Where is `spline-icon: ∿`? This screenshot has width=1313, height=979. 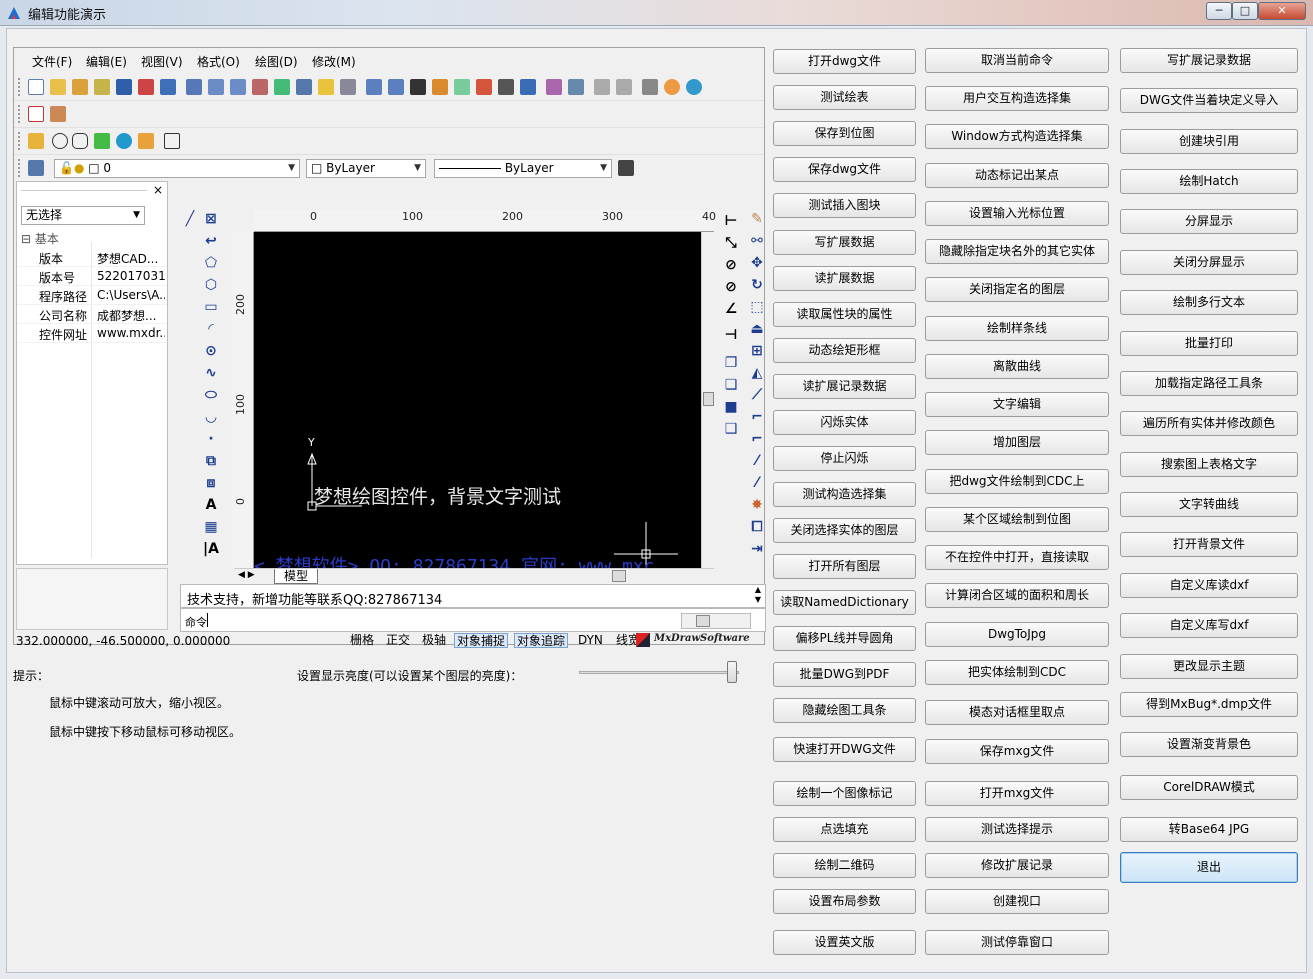 spline-icon: ∿ is located at coordinates (211, 373).